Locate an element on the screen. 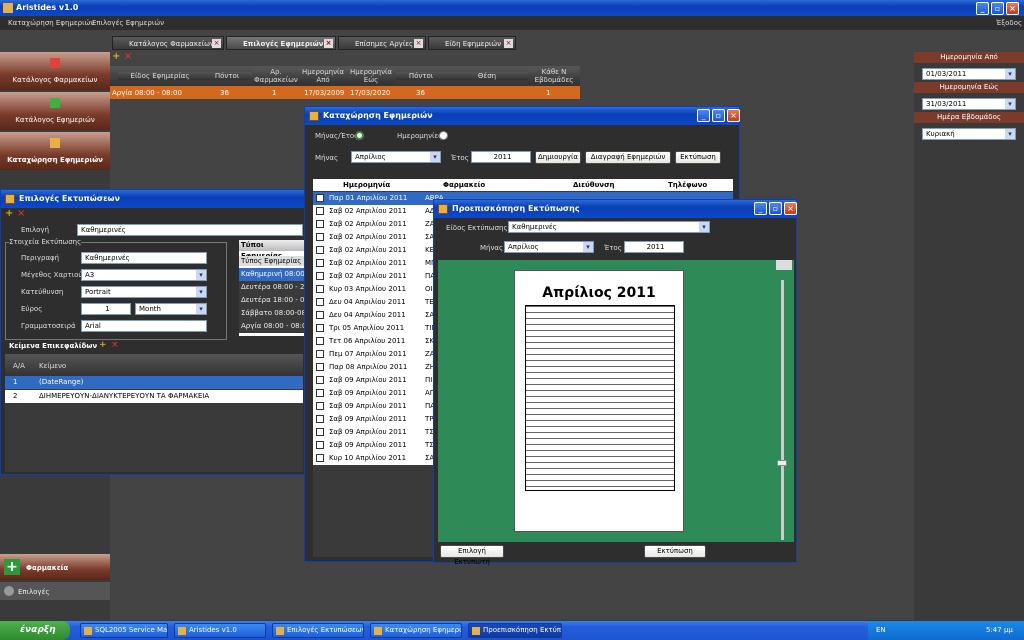 The width and height of the screenshot is (1024, 640). menu-item-options: Επιλογές Εφημεριών is located at coordinates (128, 23).